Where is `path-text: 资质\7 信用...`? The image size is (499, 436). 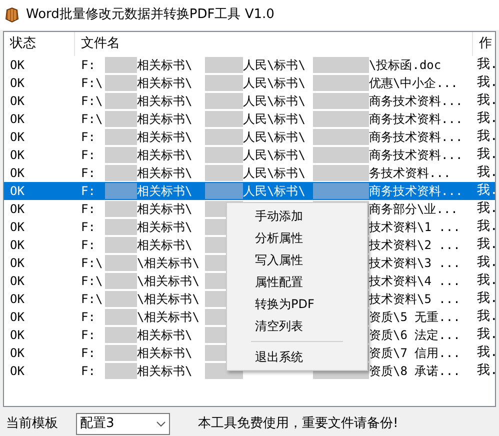 path-text: 资质\7 信用... is located at coordinates (414, 353).